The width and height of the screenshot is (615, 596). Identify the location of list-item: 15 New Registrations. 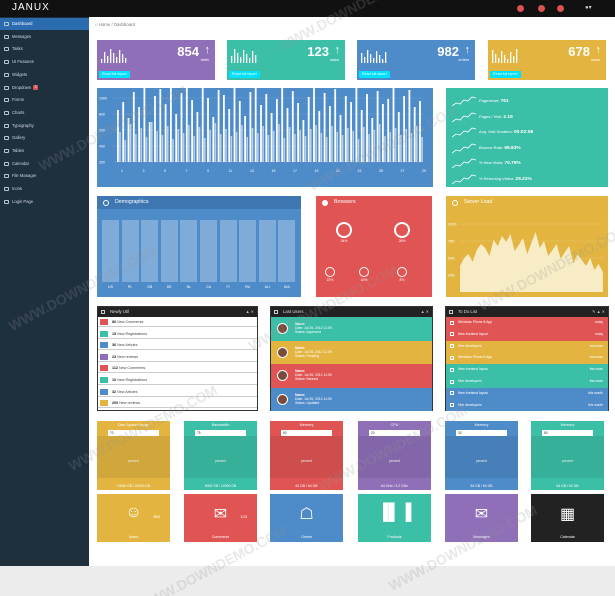
(177, 334).